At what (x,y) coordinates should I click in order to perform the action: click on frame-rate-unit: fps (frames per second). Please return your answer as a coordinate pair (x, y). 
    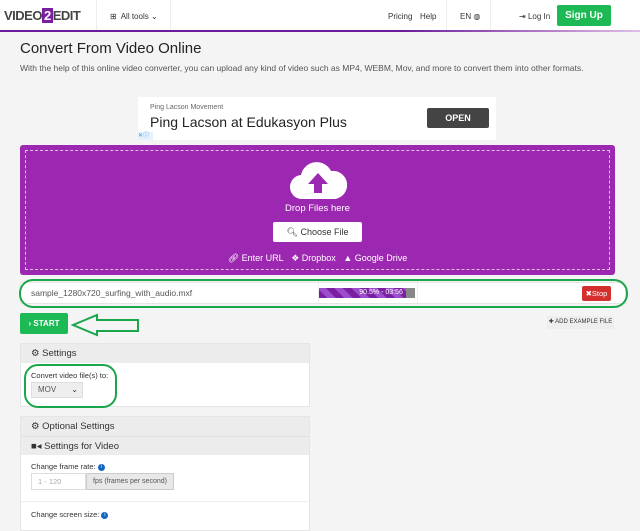
    Looking at the image, I should click on (130, 481).